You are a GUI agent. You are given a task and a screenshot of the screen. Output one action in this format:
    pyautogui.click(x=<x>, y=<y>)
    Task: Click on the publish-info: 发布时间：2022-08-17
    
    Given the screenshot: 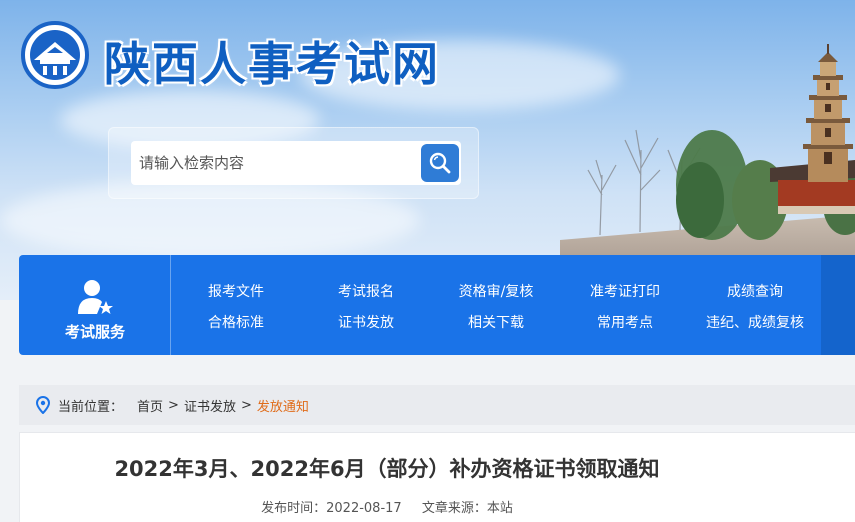 What is the action you would take?
    pyautogui.click(x=331, y=508)
    